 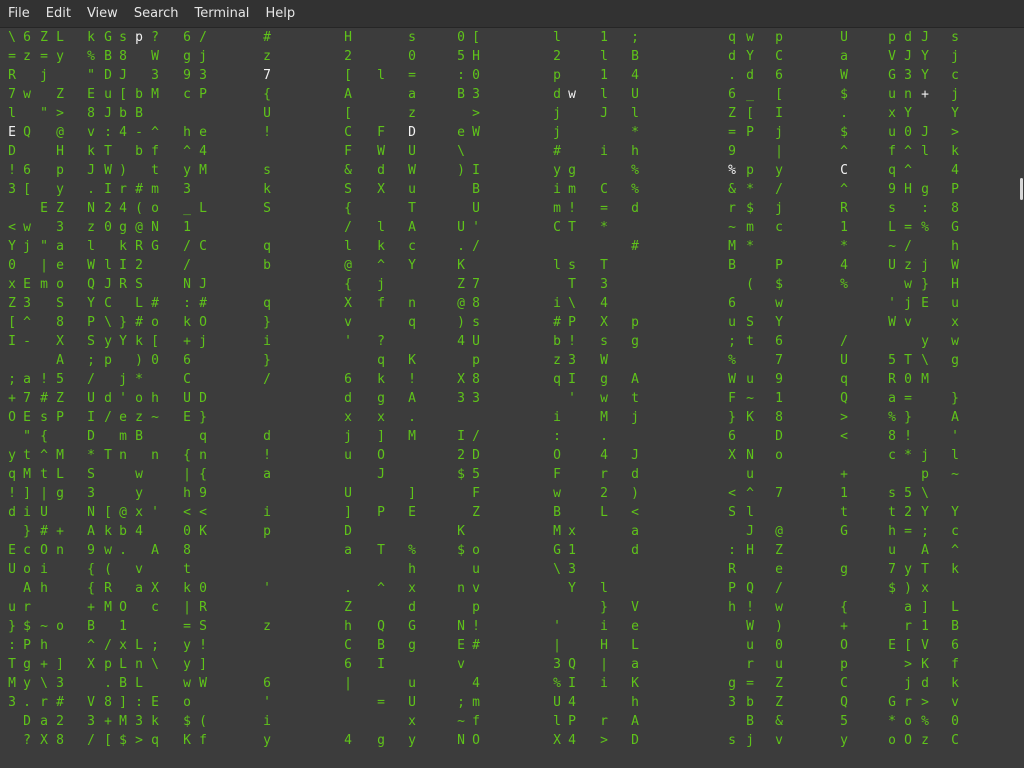 I want to click on rain-glyph: F, so click(x=732, y=398).